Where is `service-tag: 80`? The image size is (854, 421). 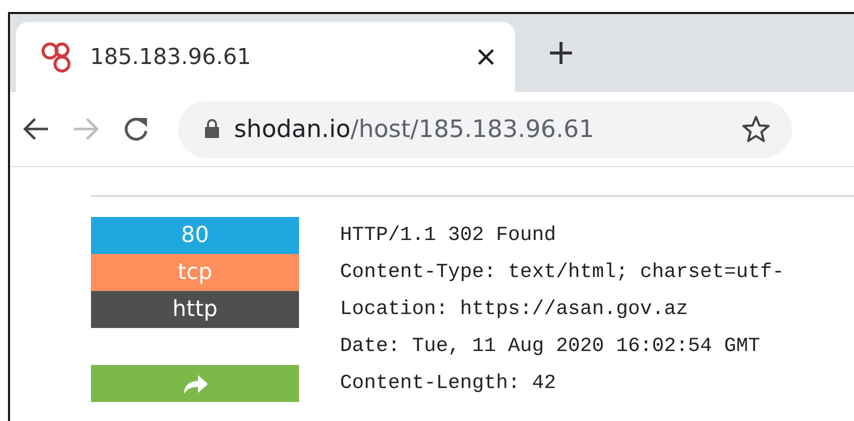
service-tag: 80 is located at coordinates (195, 235).